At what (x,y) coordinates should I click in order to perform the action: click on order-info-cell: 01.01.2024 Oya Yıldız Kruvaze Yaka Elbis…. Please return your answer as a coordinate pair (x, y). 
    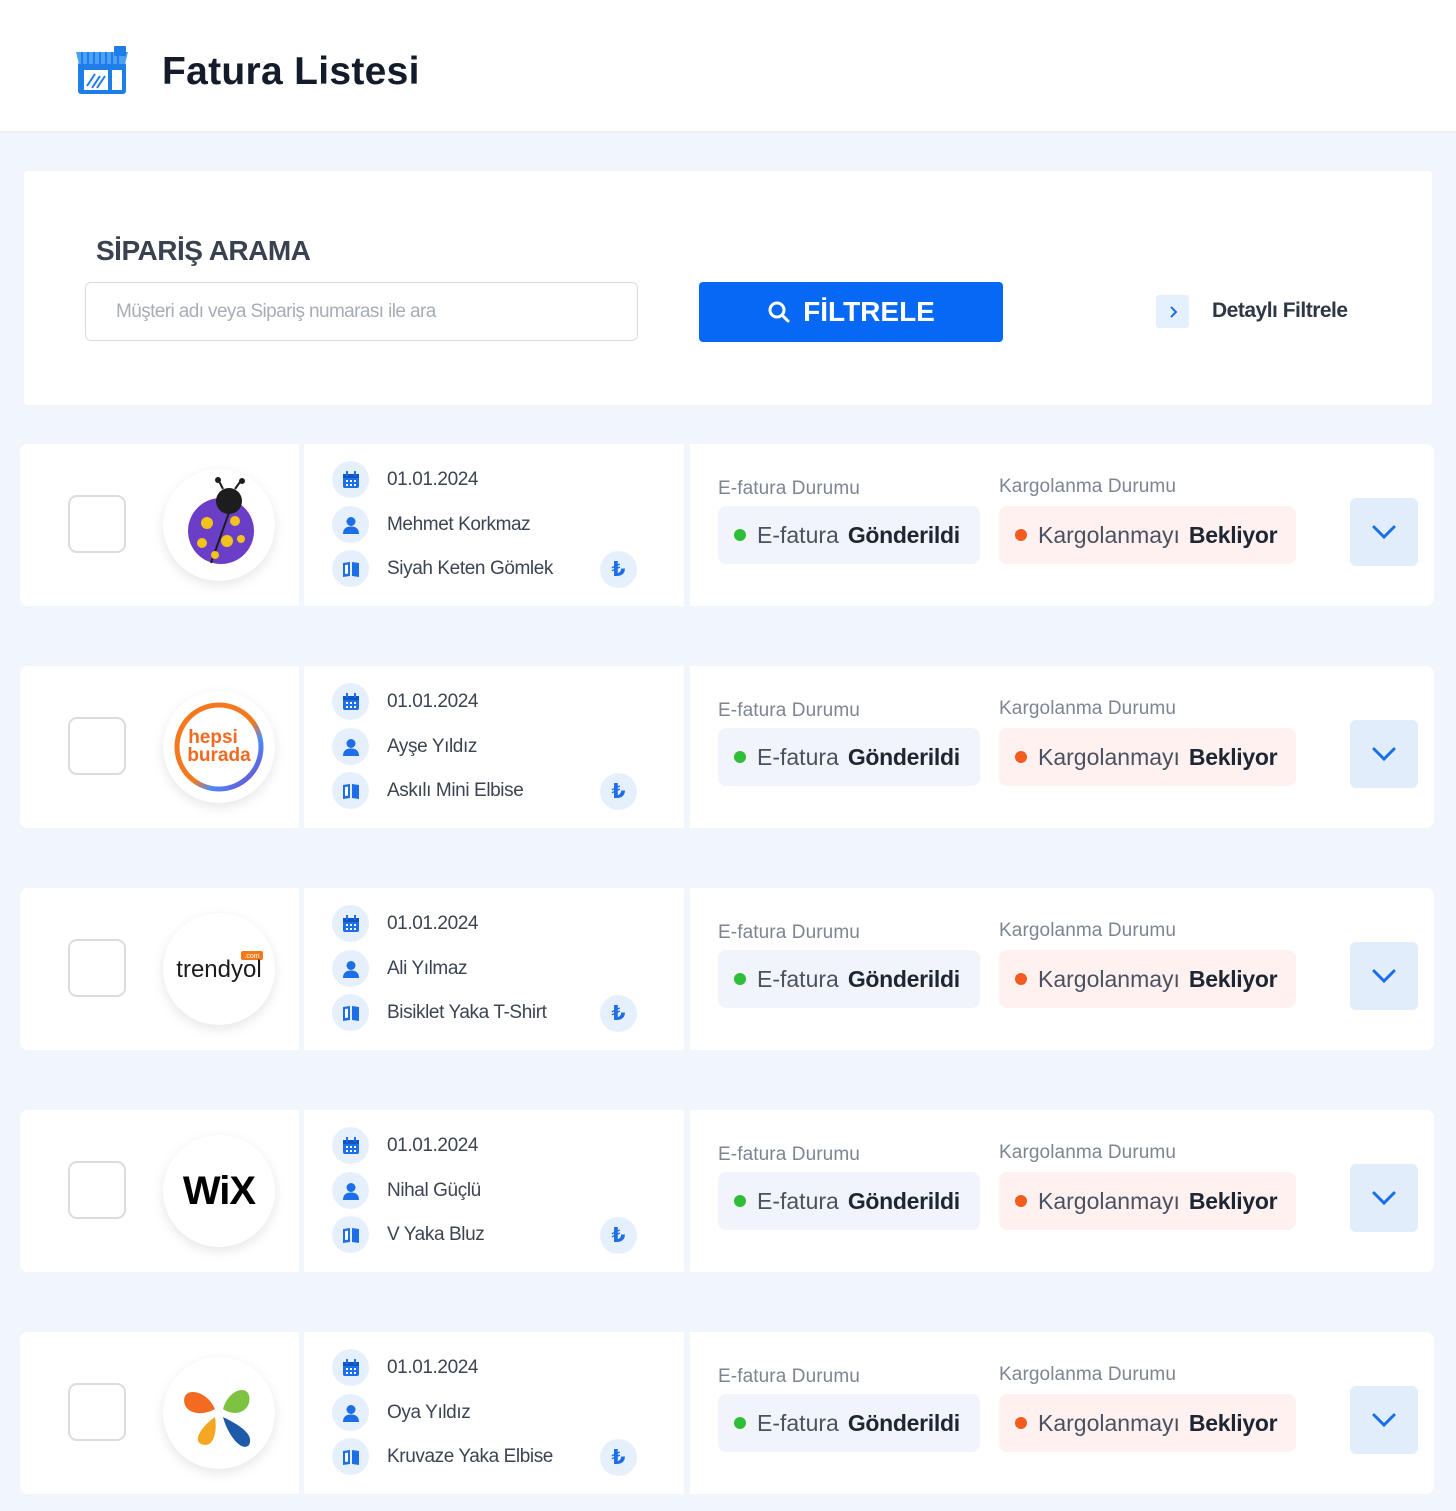
    Looking at the image, I should click on (494, 1413).